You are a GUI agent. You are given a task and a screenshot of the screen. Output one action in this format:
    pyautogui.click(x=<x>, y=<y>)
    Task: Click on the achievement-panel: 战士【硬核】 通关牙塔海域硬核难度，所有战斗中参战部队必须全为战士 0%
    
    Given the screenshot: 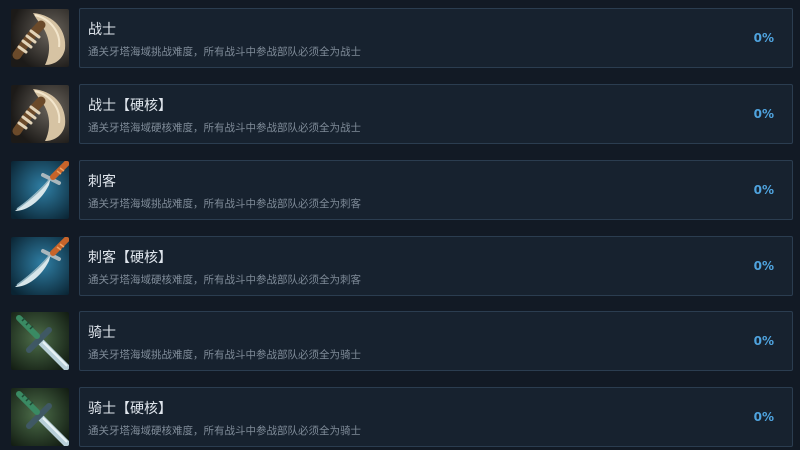 What is the action you would take?
    pyautogui.click(x=436, y=114)
    